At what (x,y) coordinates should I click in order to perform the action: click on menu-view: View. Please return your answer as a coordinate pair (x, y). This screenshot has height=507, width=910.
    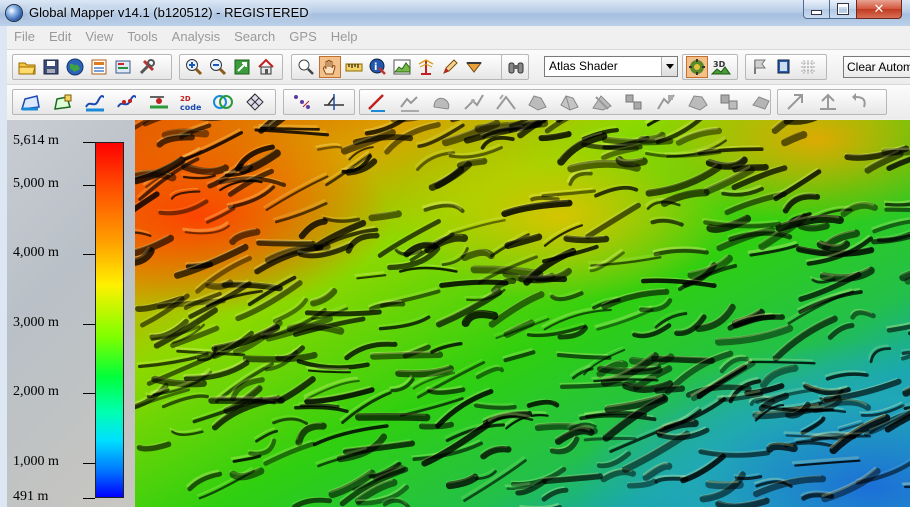
    Looking at the image, I should click on (99, 37).